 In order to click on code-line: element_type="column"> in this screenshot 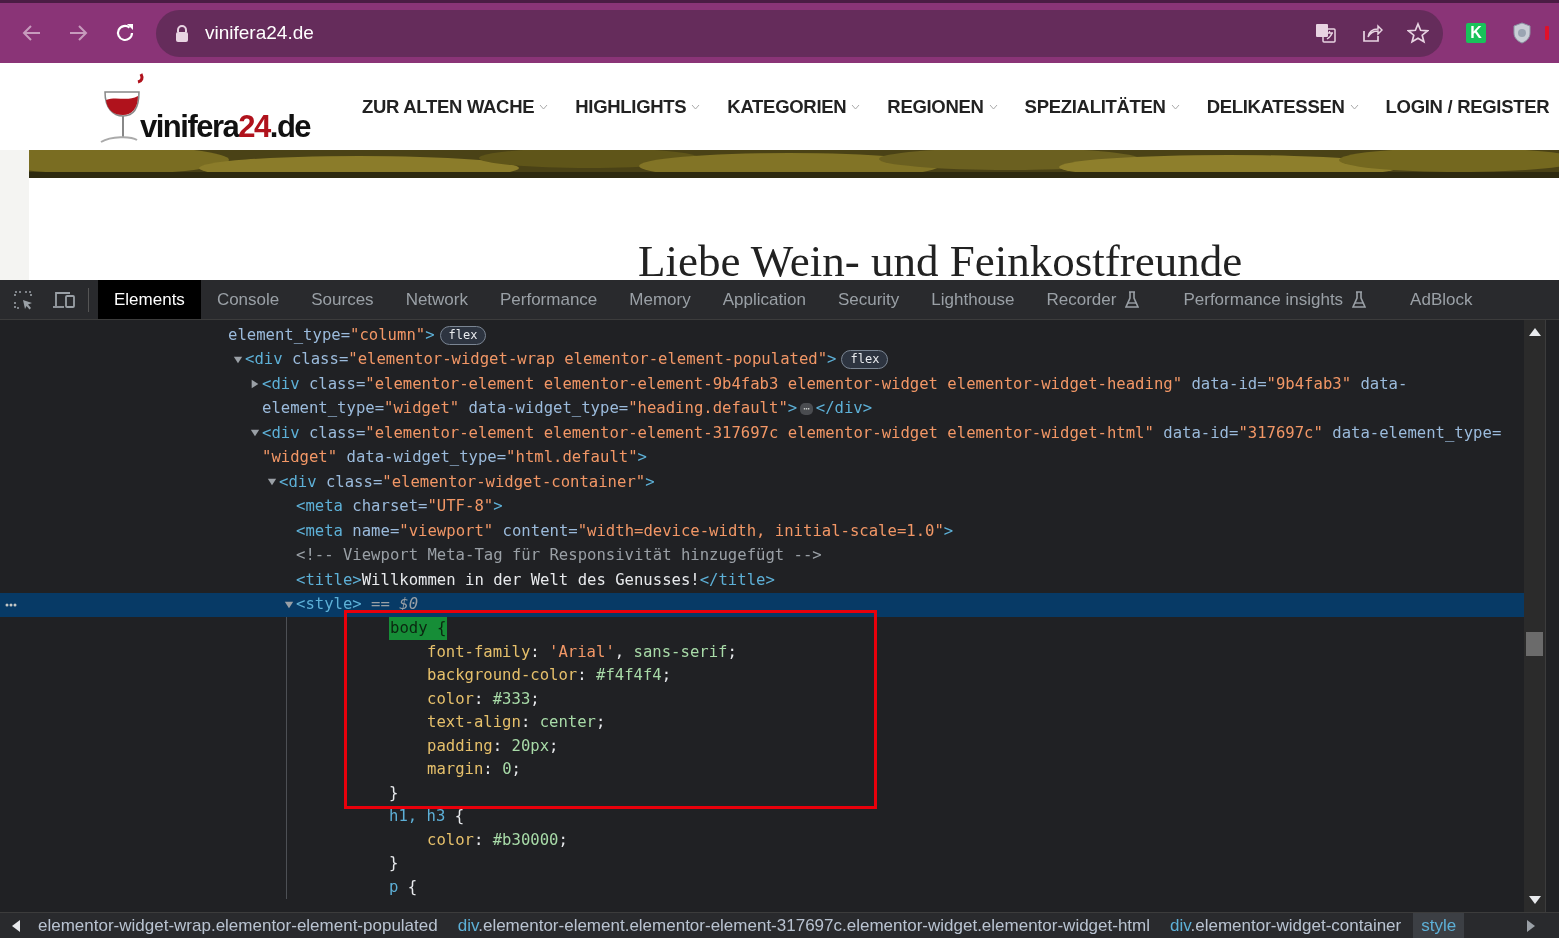, I will do `click(331, 335)`.